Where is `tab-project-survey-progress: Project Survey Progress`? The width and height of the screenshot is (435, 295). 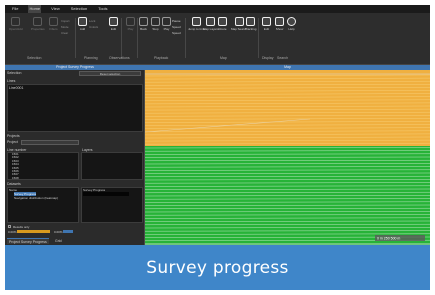
tab-project-survey-progress: Project Survey Progress is located at coordinates (28, 241).